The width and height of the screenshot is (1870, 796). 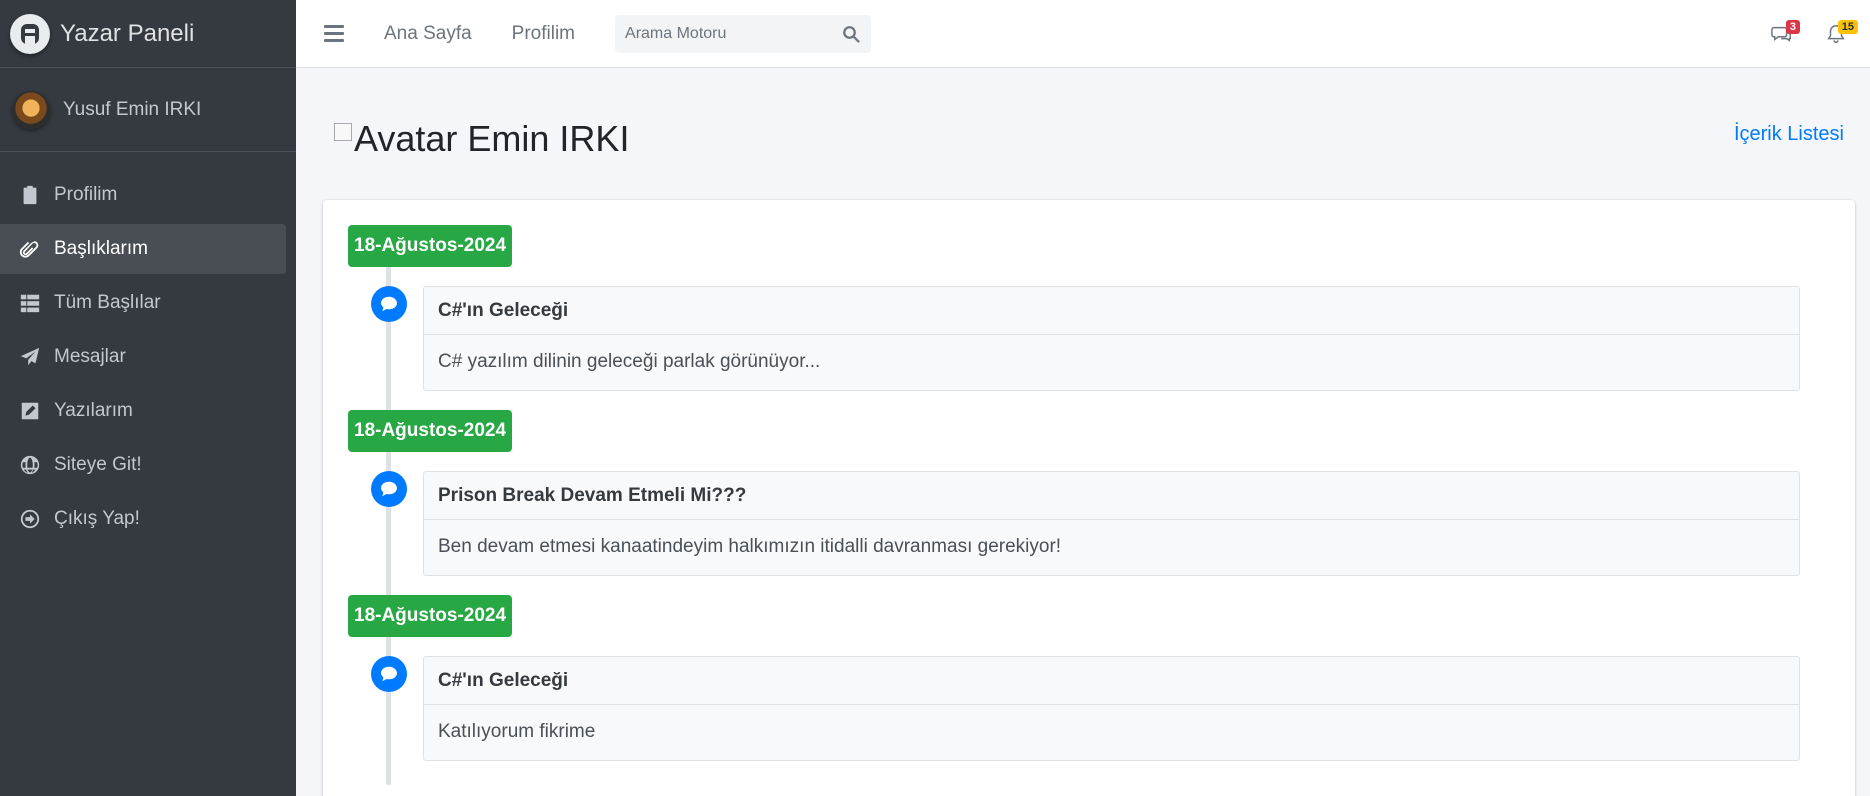 What do you see at coordinates (715, 33) in the screenshot?
I see `search-input` at bounding box center [715, 33].